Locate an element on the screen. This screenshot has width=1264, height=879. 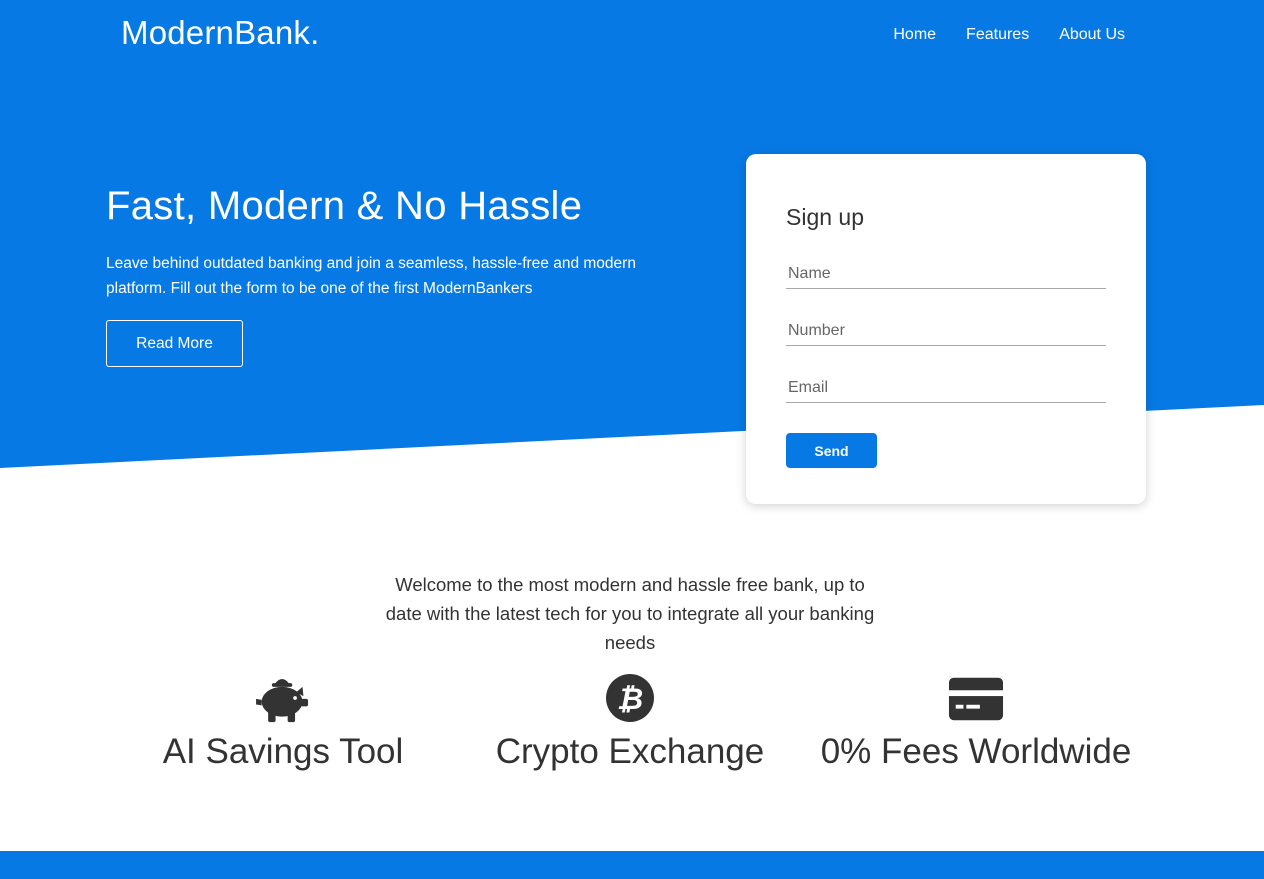
piggy-bank-icon is located at coordinates (282, 700).